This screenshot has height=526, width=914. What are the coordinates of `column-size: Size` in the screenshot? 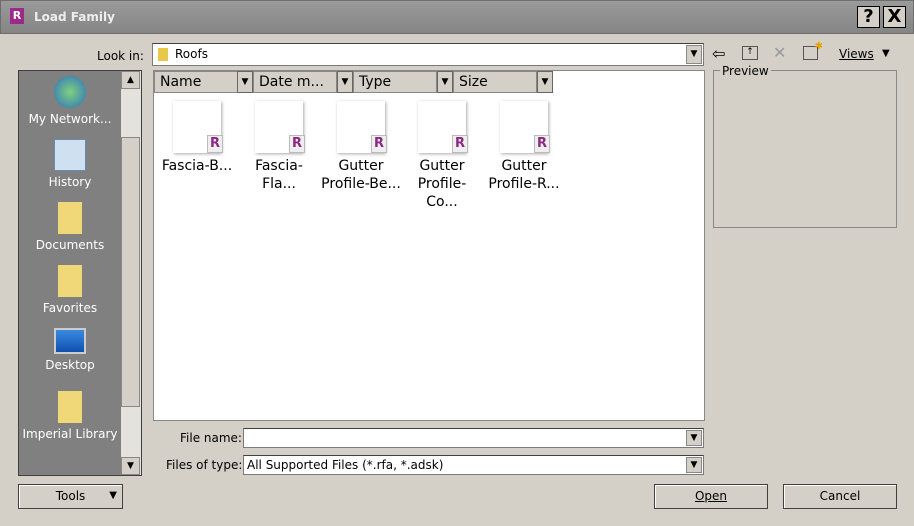 It's located at (495, 82).